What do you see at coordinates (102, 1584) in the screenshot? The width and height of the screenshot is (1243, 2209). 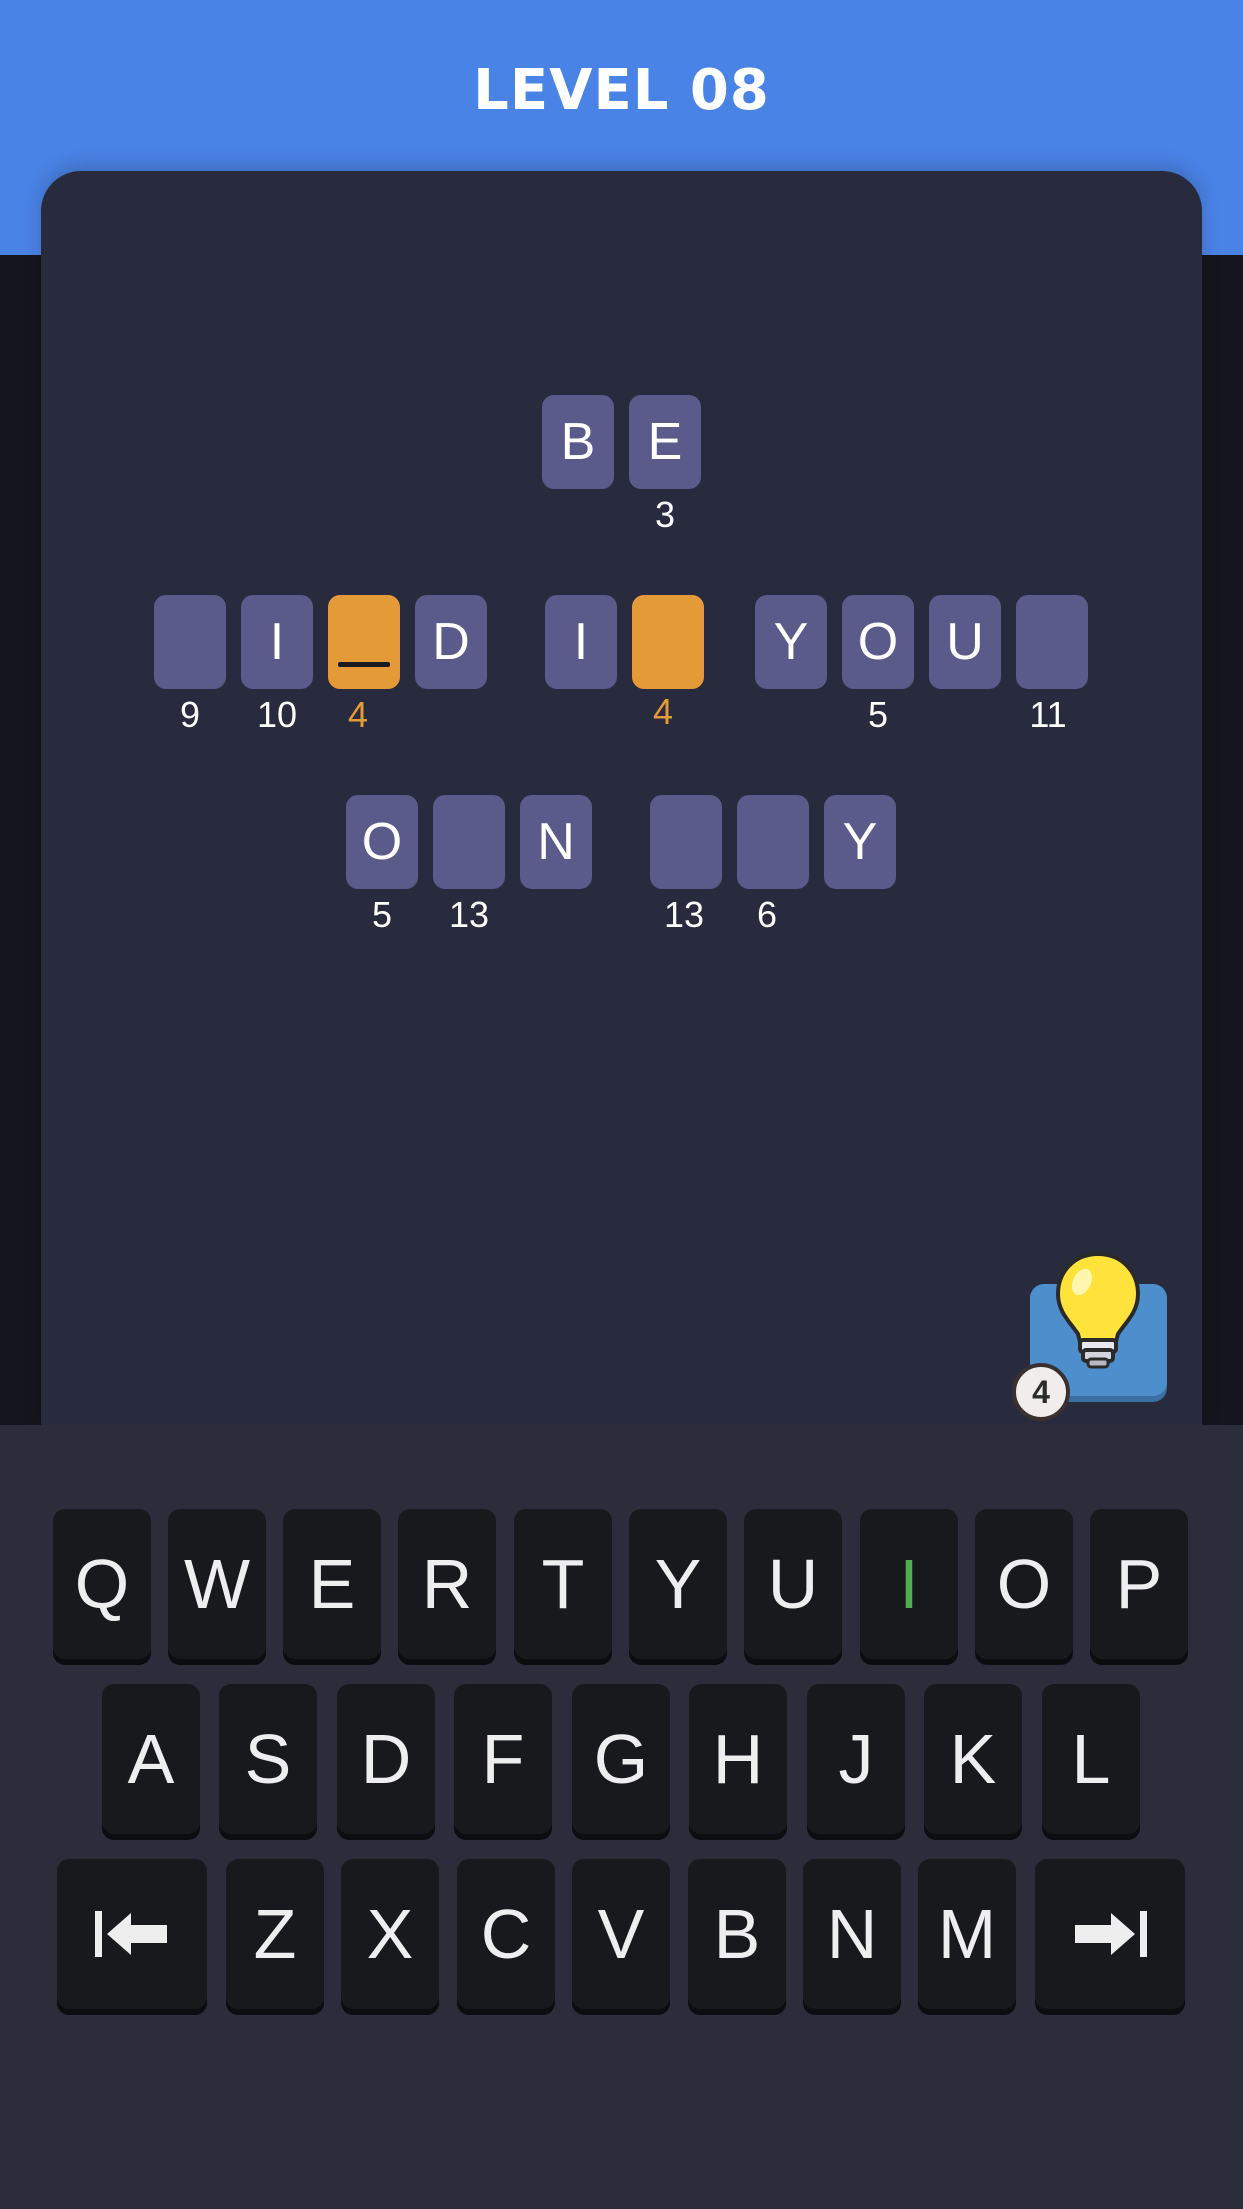 I see `key-q: Q` at bounding box center [102, 1584].